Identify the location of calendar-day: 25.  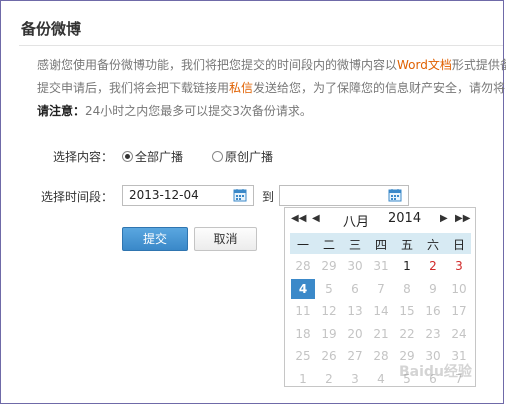
(303, 356).